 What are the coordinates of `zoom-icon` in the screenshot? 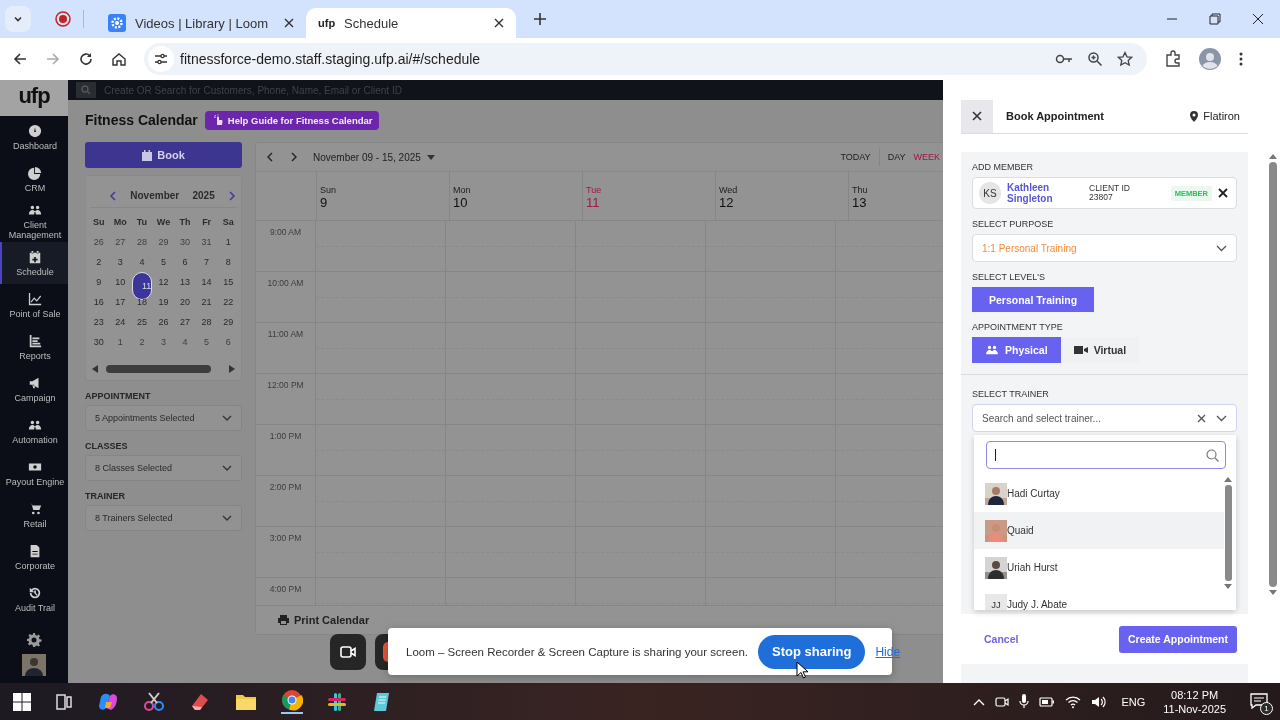 It's located at (1095, 59).